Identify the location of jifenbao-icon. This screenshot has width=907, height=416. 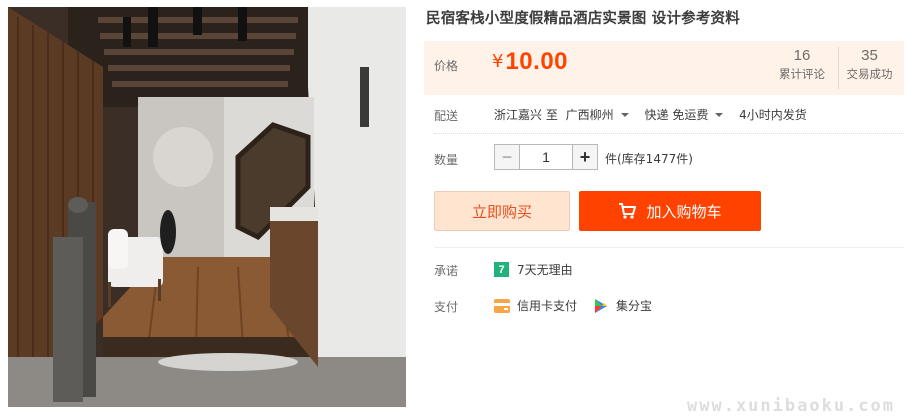
(601, 305).